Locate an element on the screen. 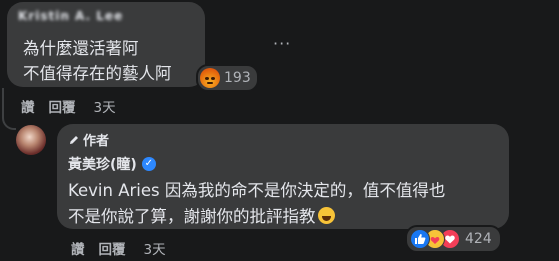 This screenshot has width=559, height=261. author-badge: 作者 is located at coordinates (88, 139).